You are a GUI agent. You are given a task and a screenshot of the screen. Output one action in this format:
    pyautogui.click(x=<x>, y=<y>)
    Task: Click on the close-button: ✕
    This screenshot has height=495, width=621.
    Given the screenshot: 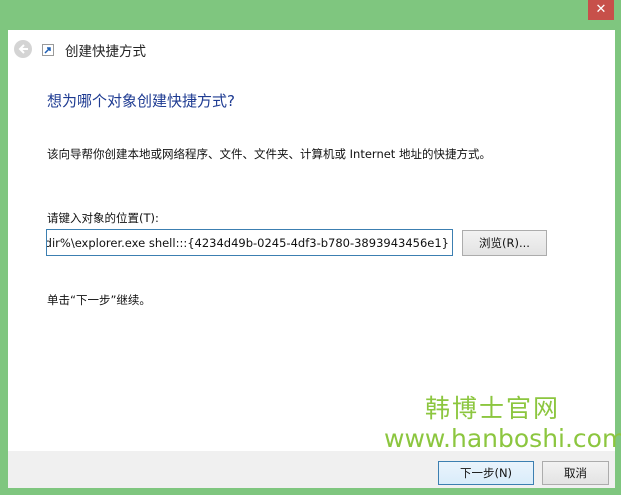 What is the action you would take?
    pyautogui.click(x=601, y=10)
    